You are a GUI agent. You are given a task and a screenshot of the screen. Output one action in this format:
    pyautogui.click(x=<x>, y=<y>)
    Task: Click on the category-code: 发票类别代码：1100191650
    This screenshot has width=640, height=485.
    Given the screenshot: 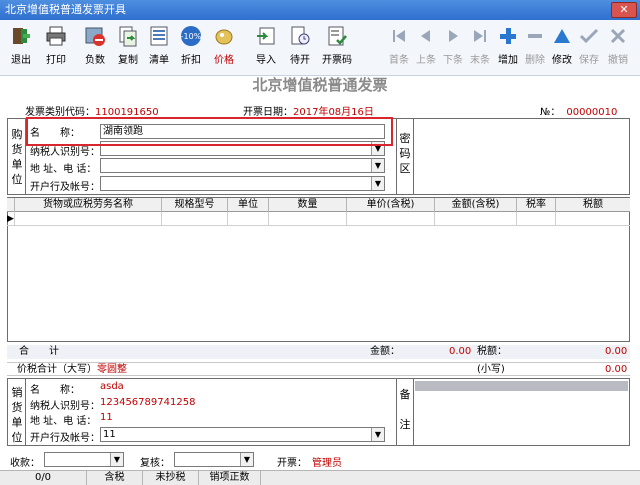 What is the action you would take?
    pyautogui.click(x=92, y=110)
    